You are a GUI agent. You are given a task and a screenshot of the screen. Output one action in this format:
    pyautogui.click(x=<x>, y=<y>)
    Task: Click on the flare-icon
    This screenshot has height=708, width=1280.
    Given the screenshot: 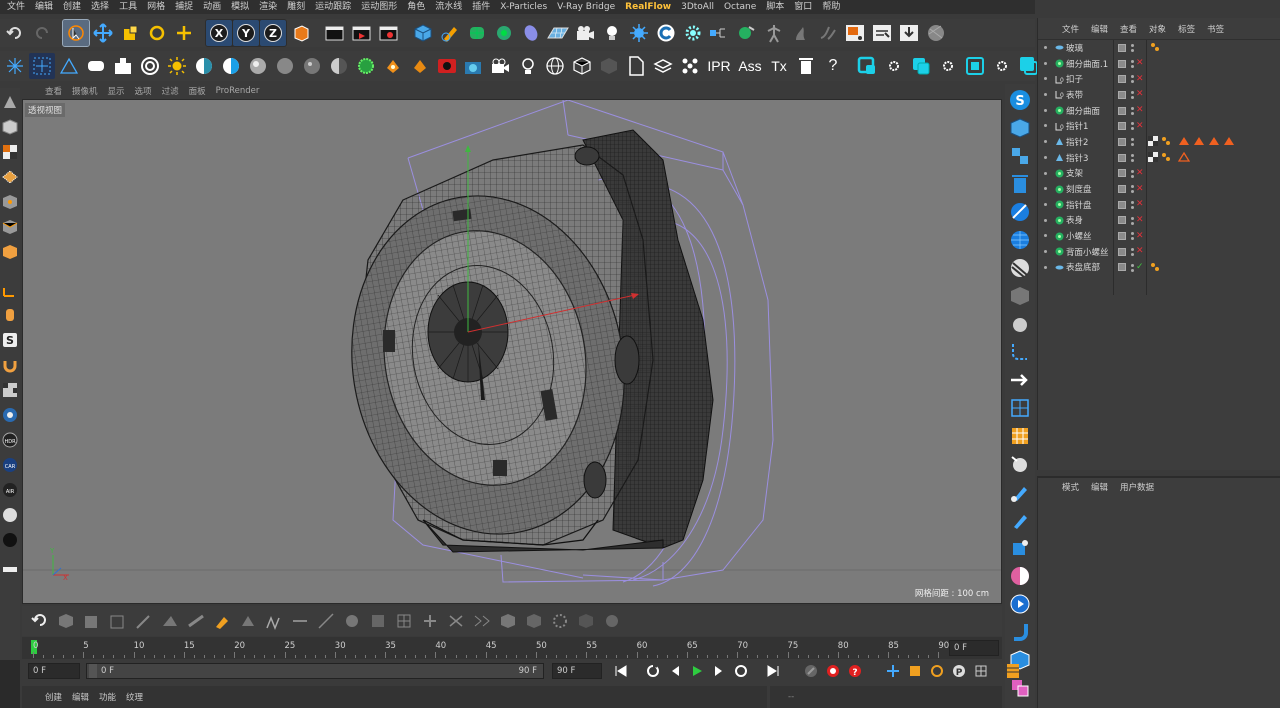 What is the action you would take?
    pyautogui.click(x=15, y=66)
    